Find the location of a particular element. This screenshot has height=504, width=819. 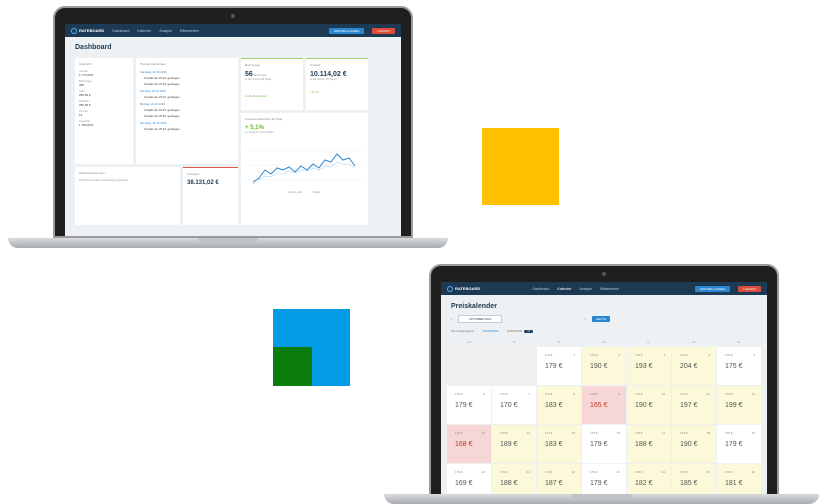

calendar-day-cell: 179 € 25 185 € is located at coordinates (694, 481).